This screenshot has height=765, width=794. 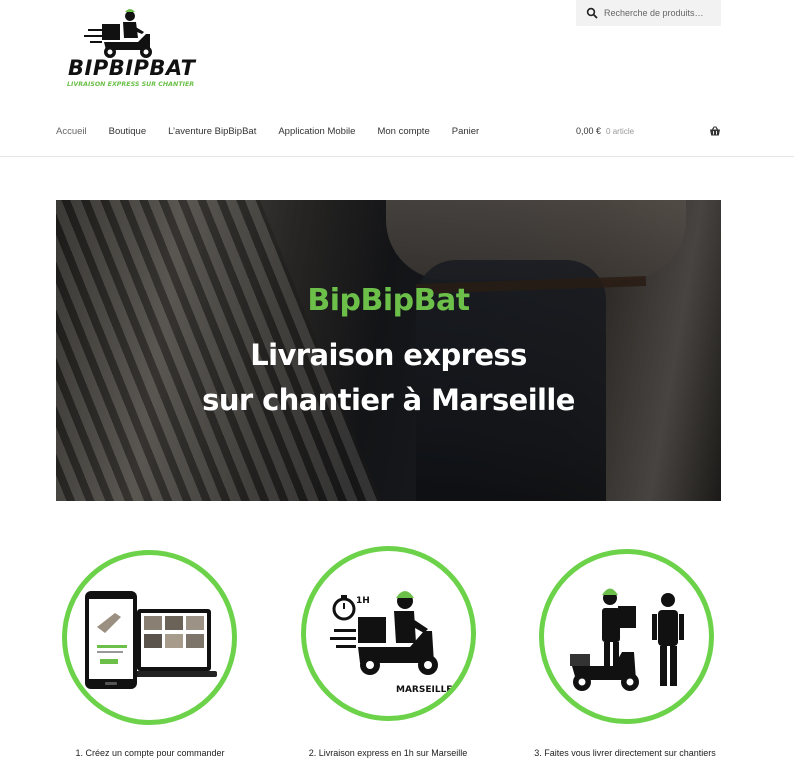 I want to click on header-divider, so click(x=397, y=156).